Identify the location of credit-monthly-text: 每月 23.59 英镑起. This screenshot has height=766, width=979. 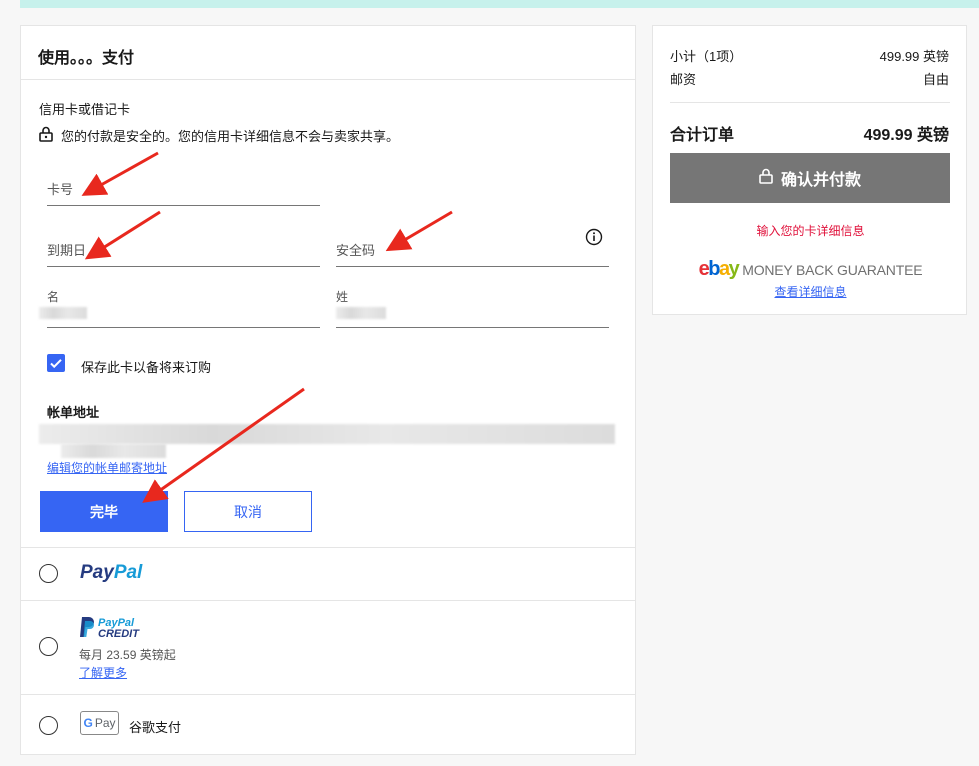
(127, 655).